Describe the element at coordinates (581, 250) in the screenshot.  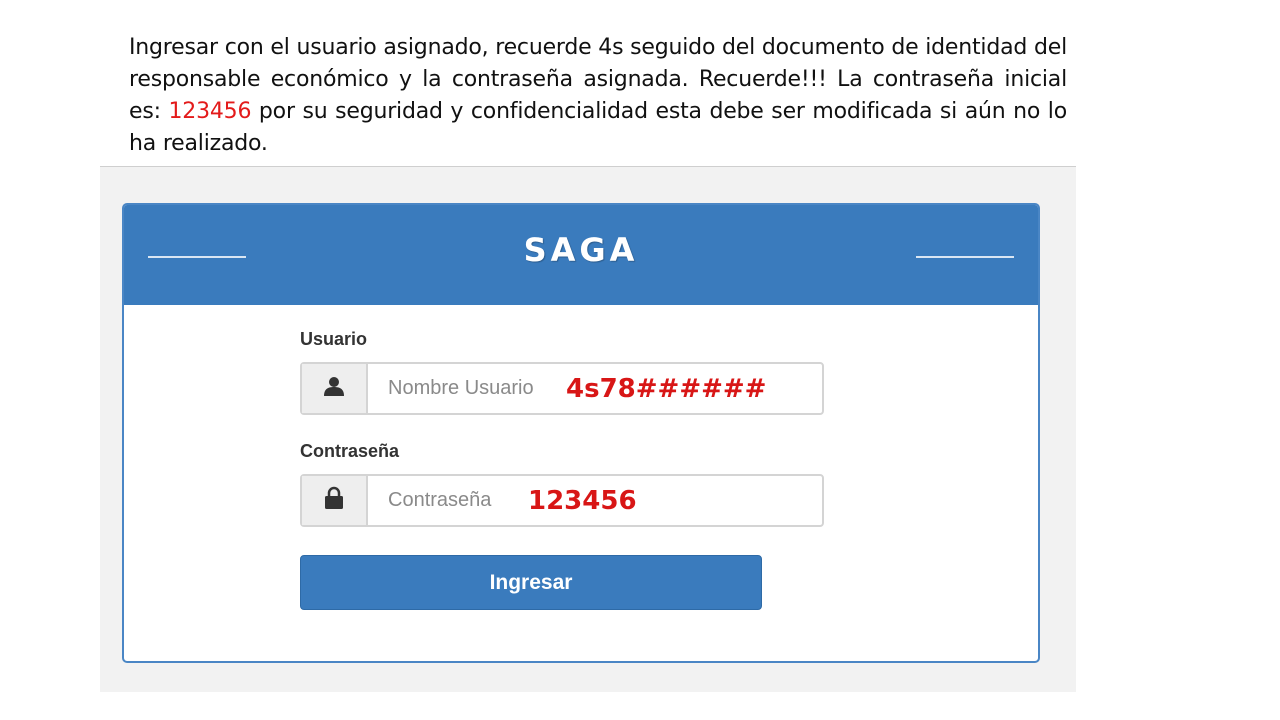
I see `app-title: SAGA` at that location.